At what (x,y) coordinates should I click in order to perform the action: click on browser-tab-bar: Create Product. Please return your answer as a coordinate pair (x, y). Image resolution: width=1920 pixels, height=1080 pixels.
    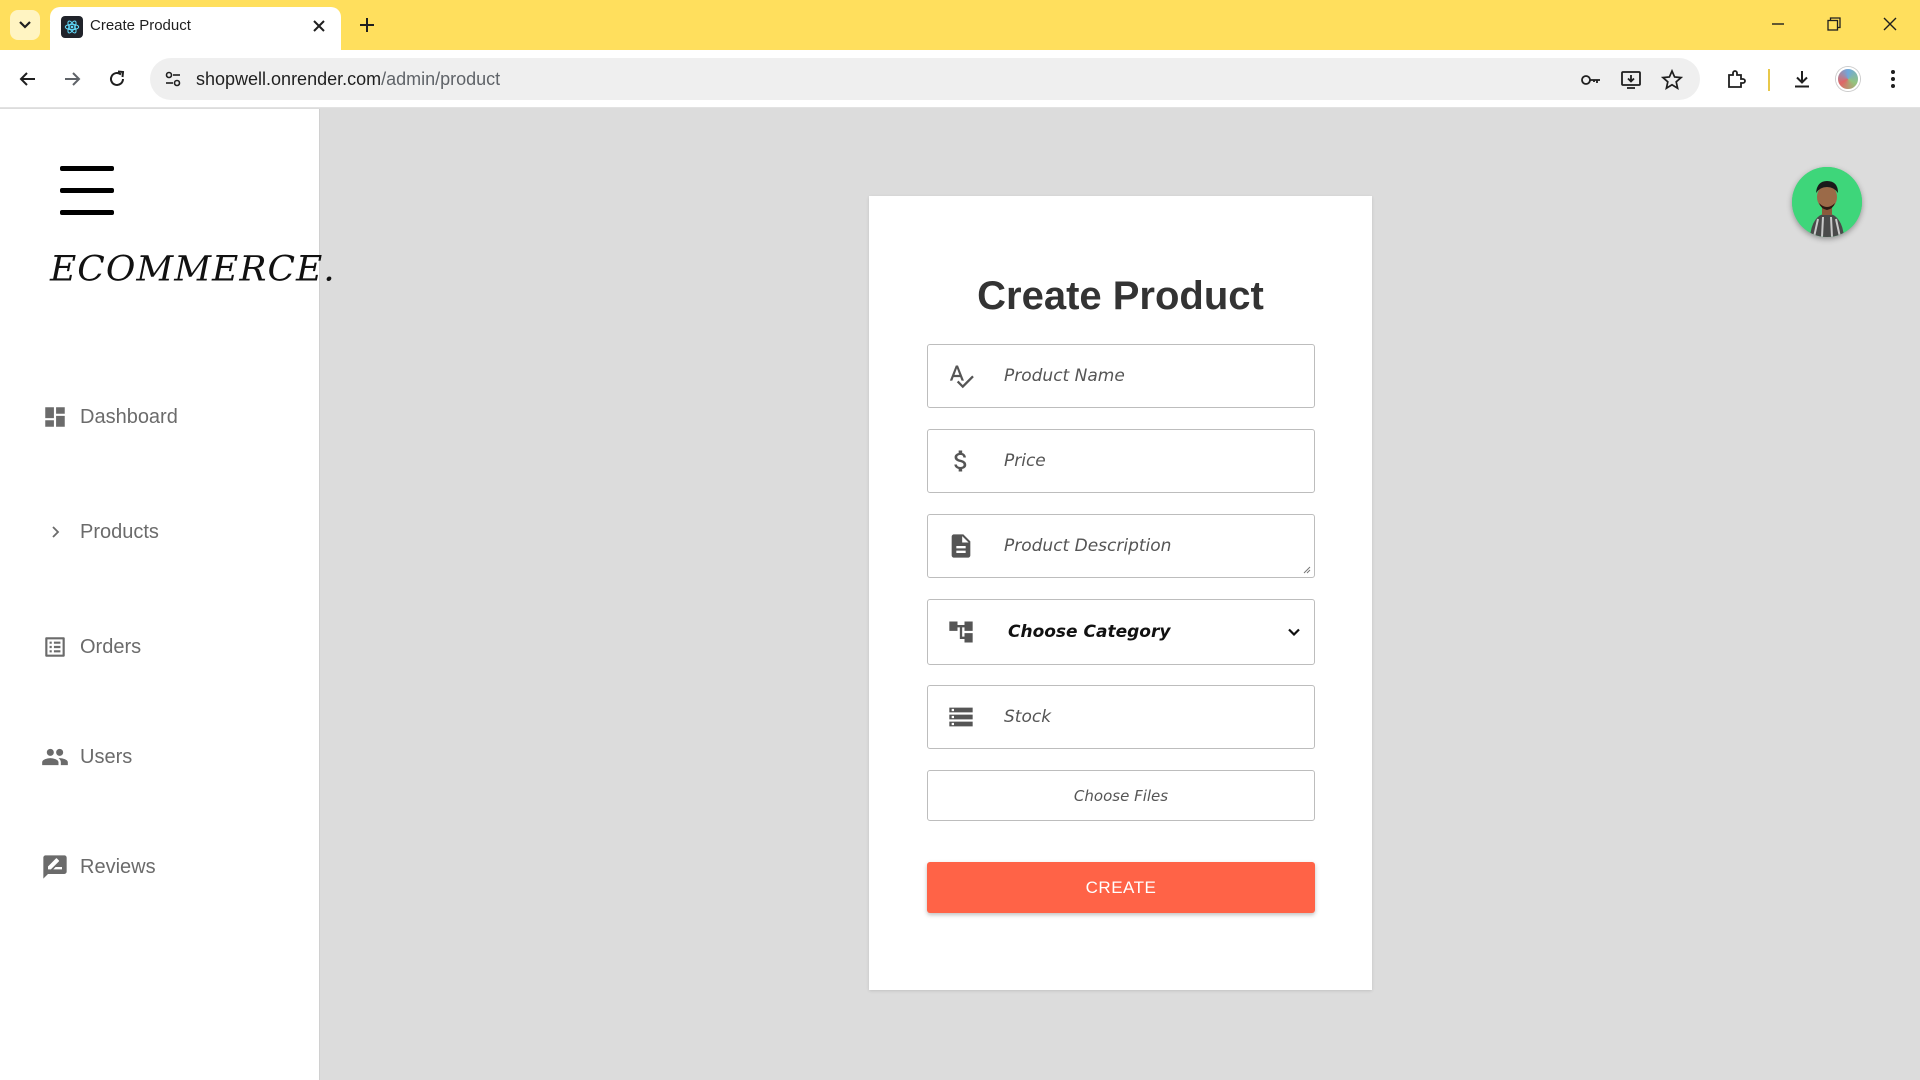
    Looking at the image, I should click on (960, 25).